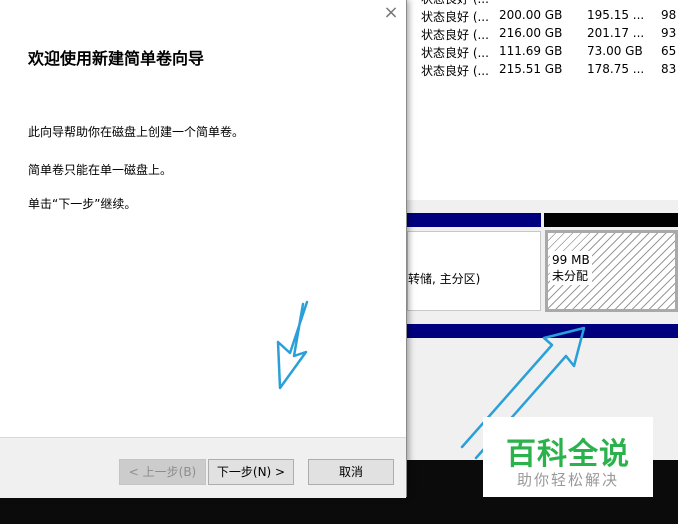 This screenshot has width=678, height=524. What do you see at coordinates (615, 51) in the screenshot?
I see `volume-free-space: 73.00 GB` at bounding box center [615, 51].